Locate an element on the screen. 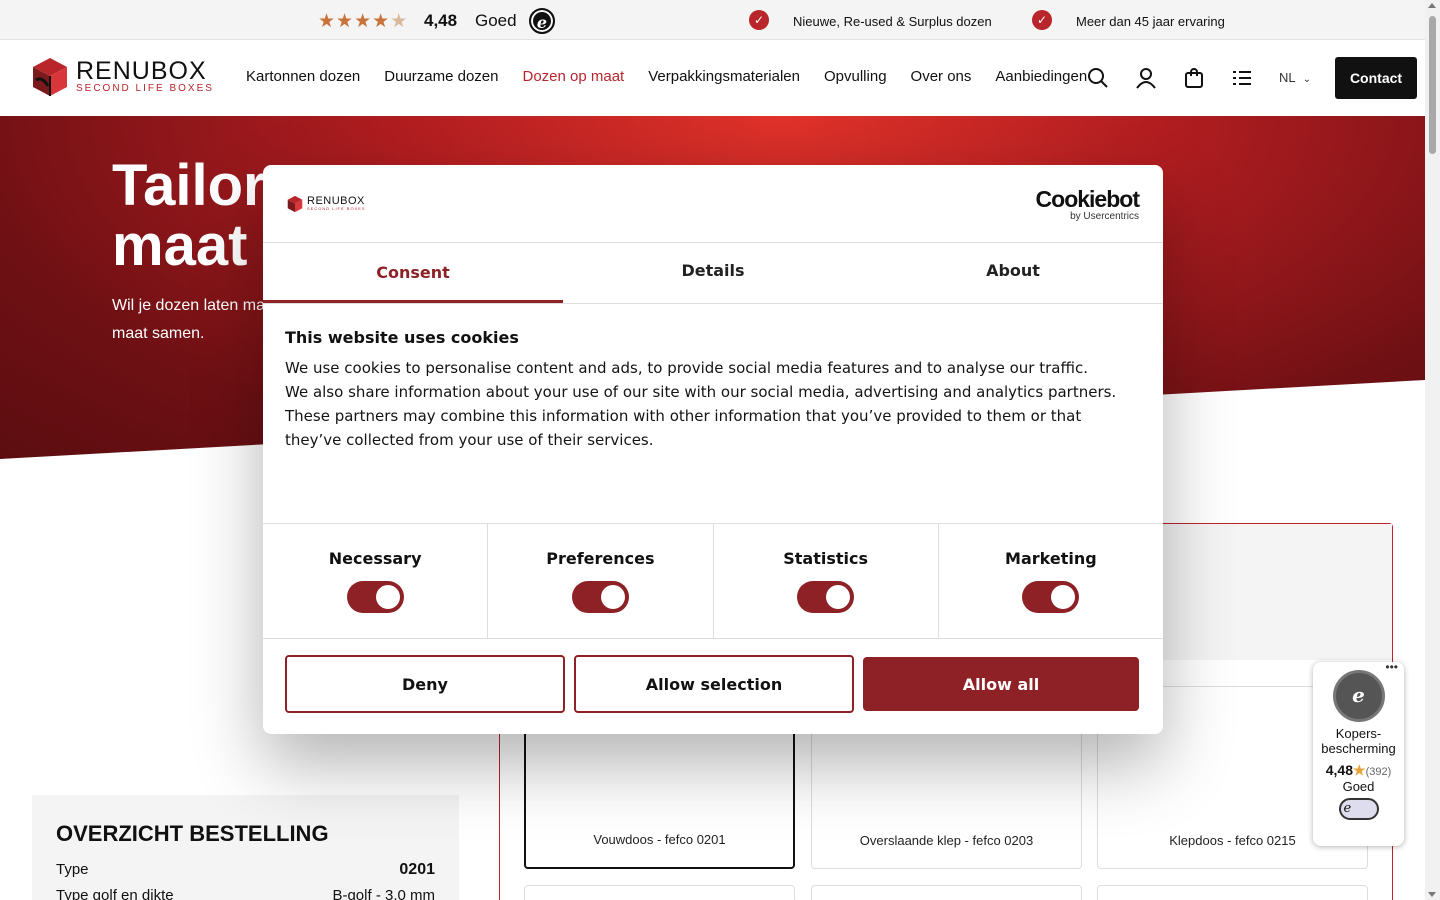  summary-row-value: B-golf - 3,0 mm is located at coordinates (383, 893).